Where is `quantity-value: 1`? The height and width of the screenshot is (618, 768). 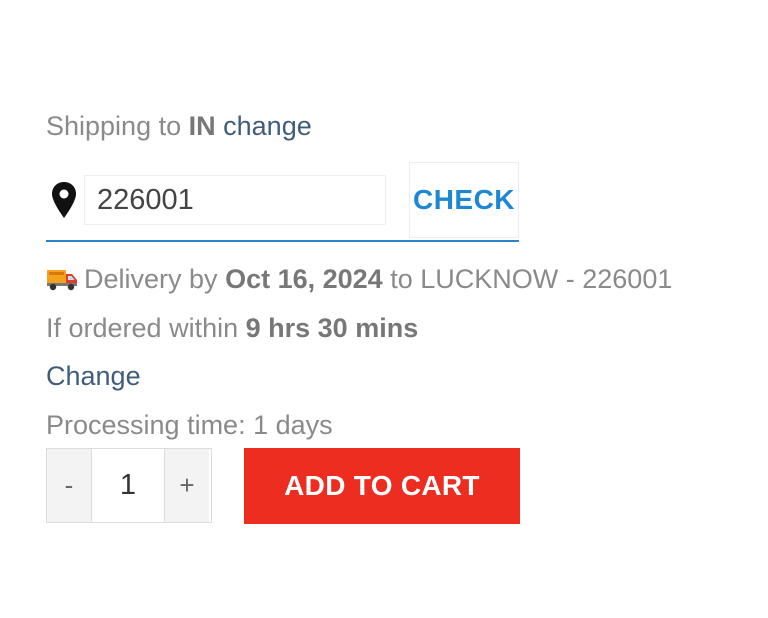
quantity-value: 1 is located at coordinates (128, 485).